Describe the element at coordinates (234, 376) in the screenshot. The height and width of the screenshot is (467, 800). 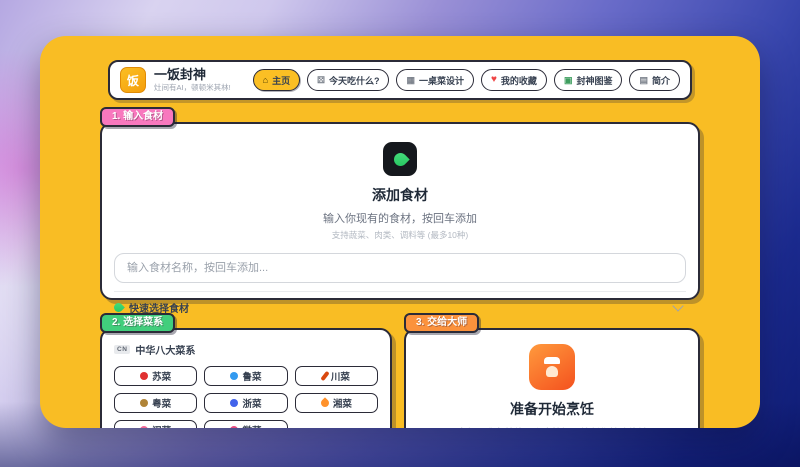
I see `fish-icon` at that location.